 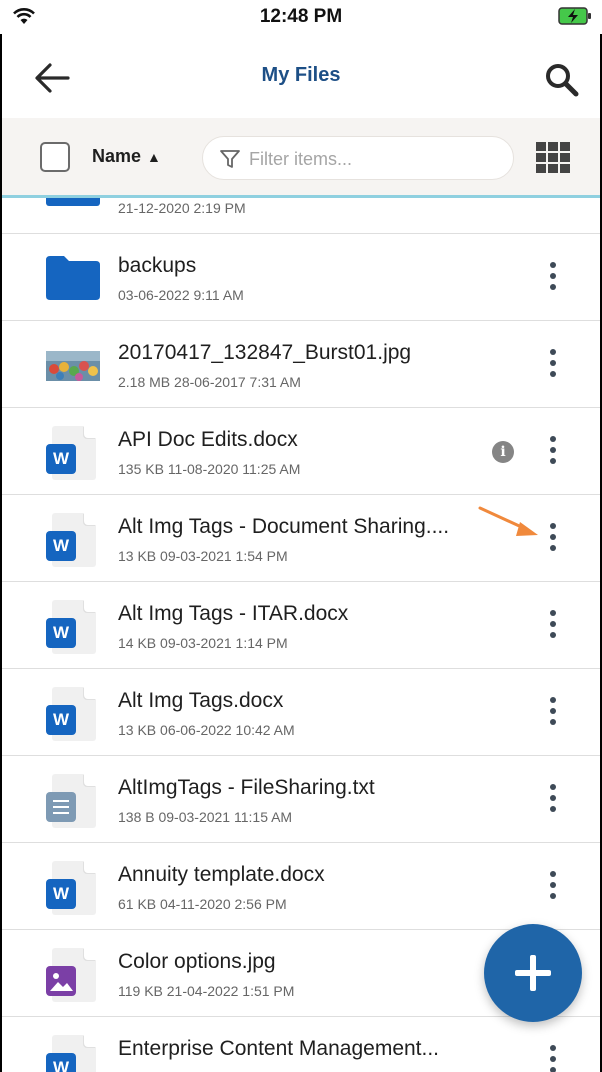 What do you see at coordinates (208, 439) in the screenshot?
I see `file-name: API Doc Edits.docx` at bounding box center [208, 439].